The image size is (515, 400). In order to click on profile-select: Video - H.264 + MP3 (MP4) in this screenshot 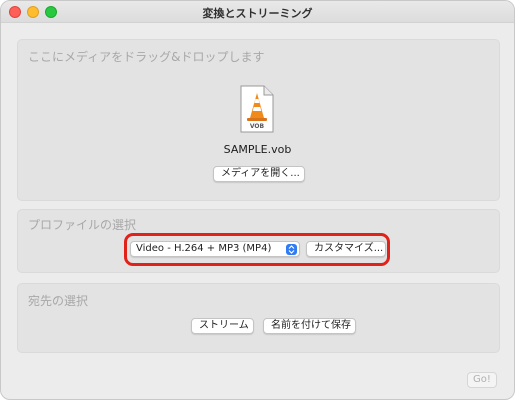, I will do `click(215, 249)`.